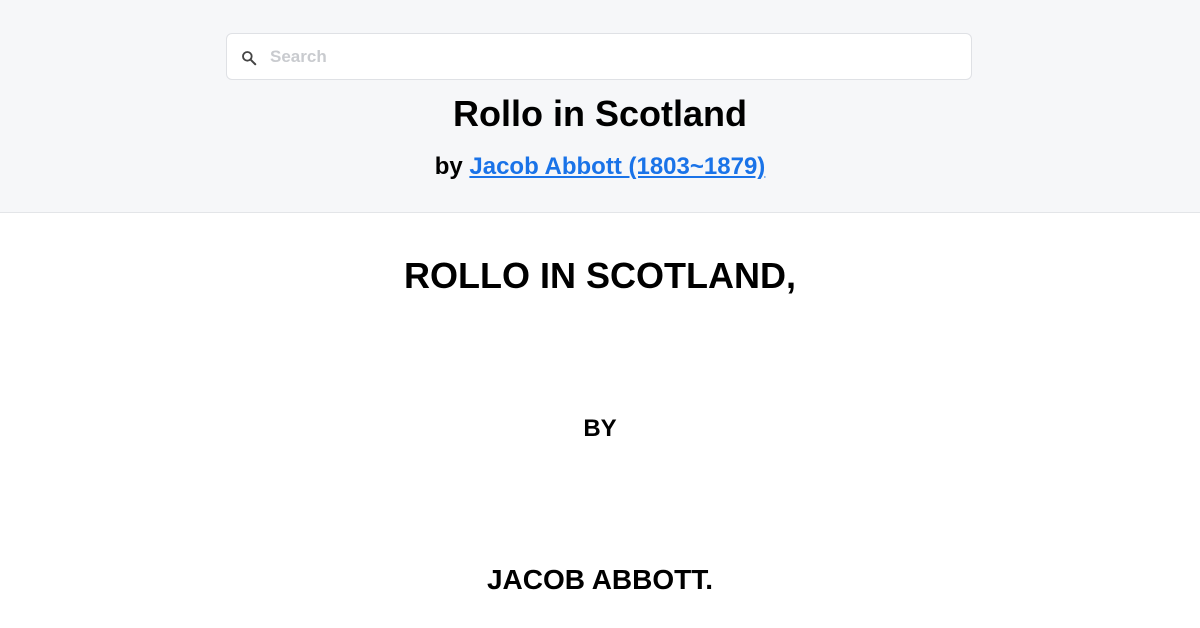 The image size is (1200, 628). Describe the element at coordinates (249, 58) in the screenshot. I see `search-icon` at that location.